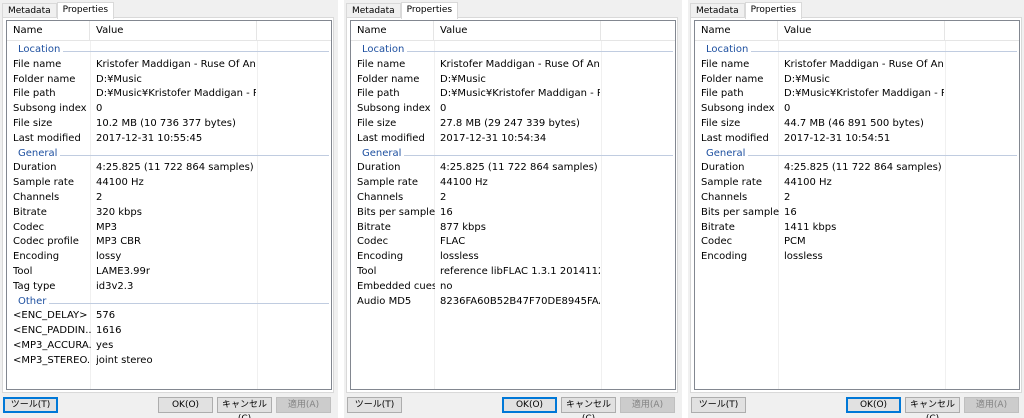  What do you see at coordinates (169, 213) in the screenshot?
I see `list-item: Bitrate 320 kbps` at bounding box center [169, 213].